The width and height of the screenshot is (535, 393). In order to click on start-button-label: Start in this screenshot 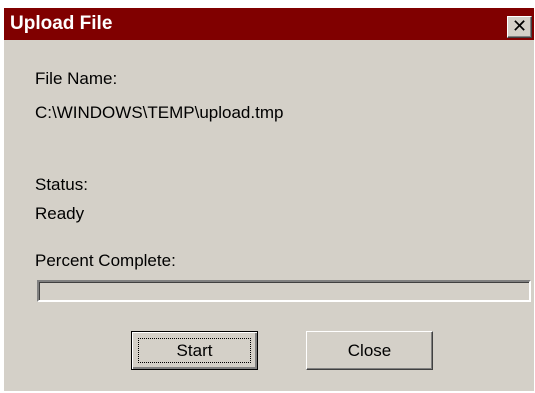, I will do `click(194, 350)`.